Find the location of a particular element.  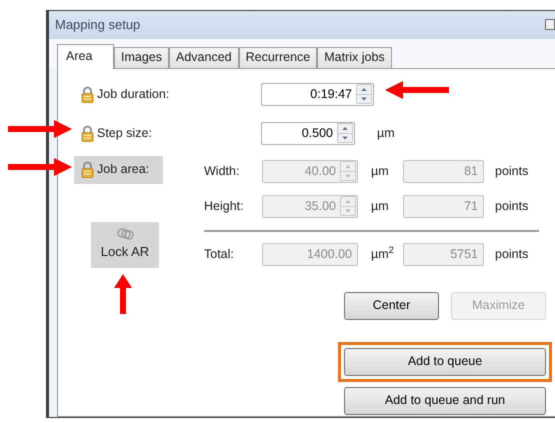

tab: Area is located at coordinates (85, 56).